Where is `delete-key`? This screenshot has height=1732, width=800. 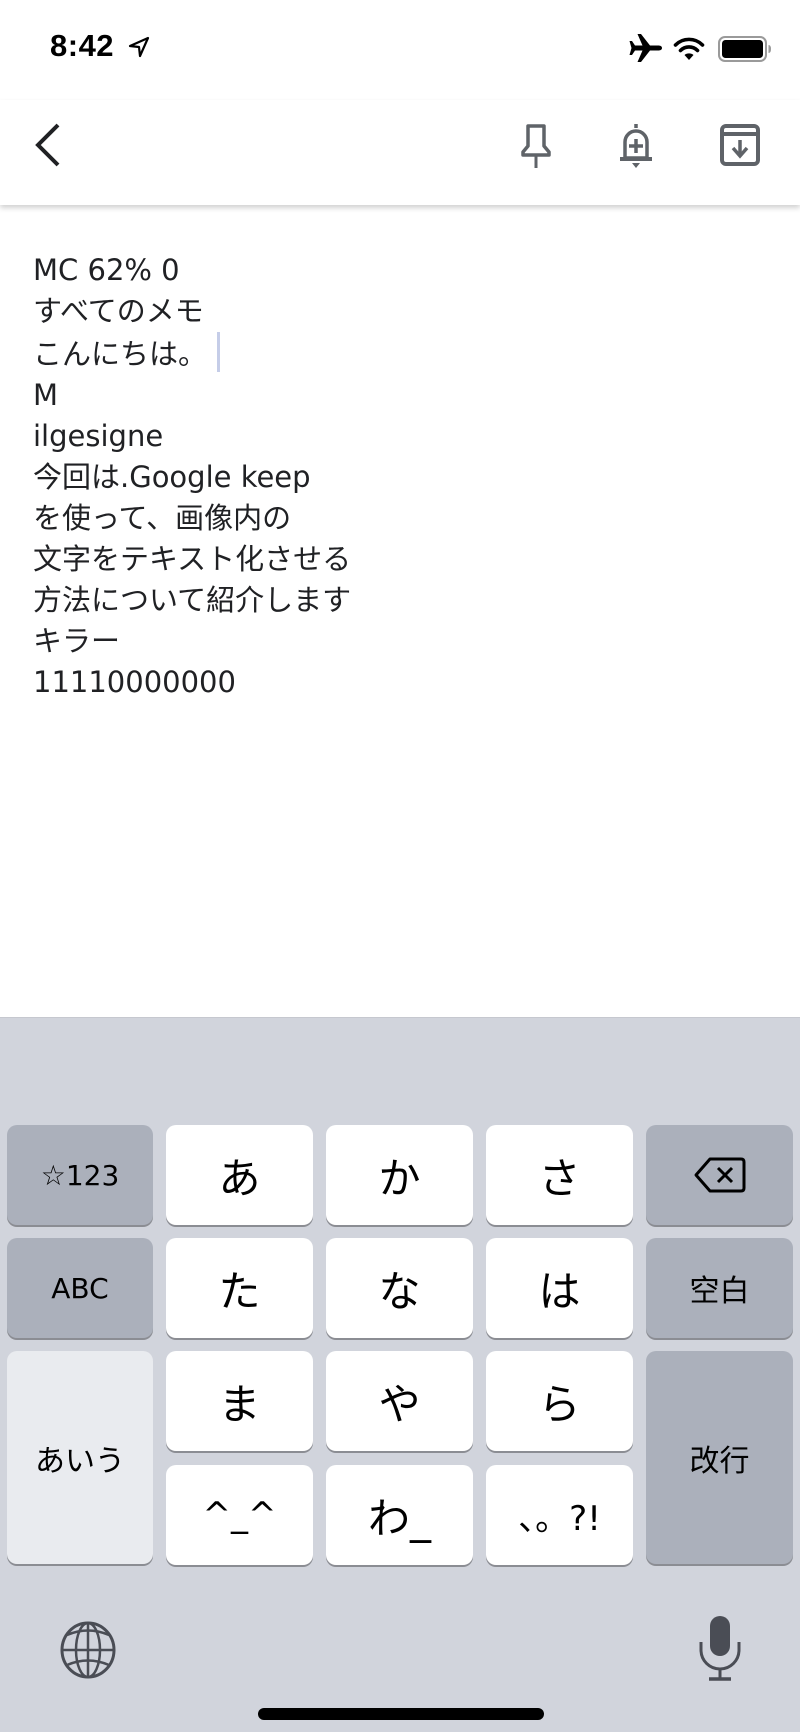 delete-key is located at coordinates (719, 1175).